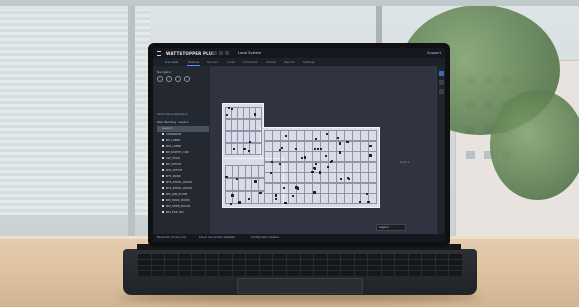 The width and height of the screenshot is (579, 307). What do you see at coordinates (169, 79) in the screenshot?
I see `refresh-icon` at bounding box center [169, 79].